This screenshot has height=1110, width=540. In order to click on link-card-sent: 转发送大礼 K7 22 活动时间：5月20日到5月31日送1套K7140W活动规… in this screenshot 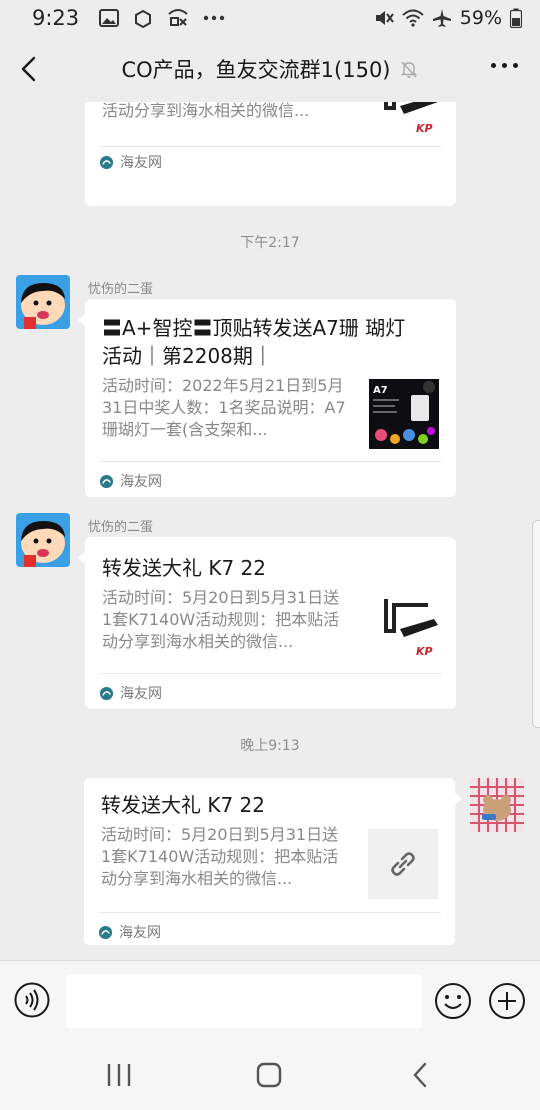, I will do `click(273, 861)`.